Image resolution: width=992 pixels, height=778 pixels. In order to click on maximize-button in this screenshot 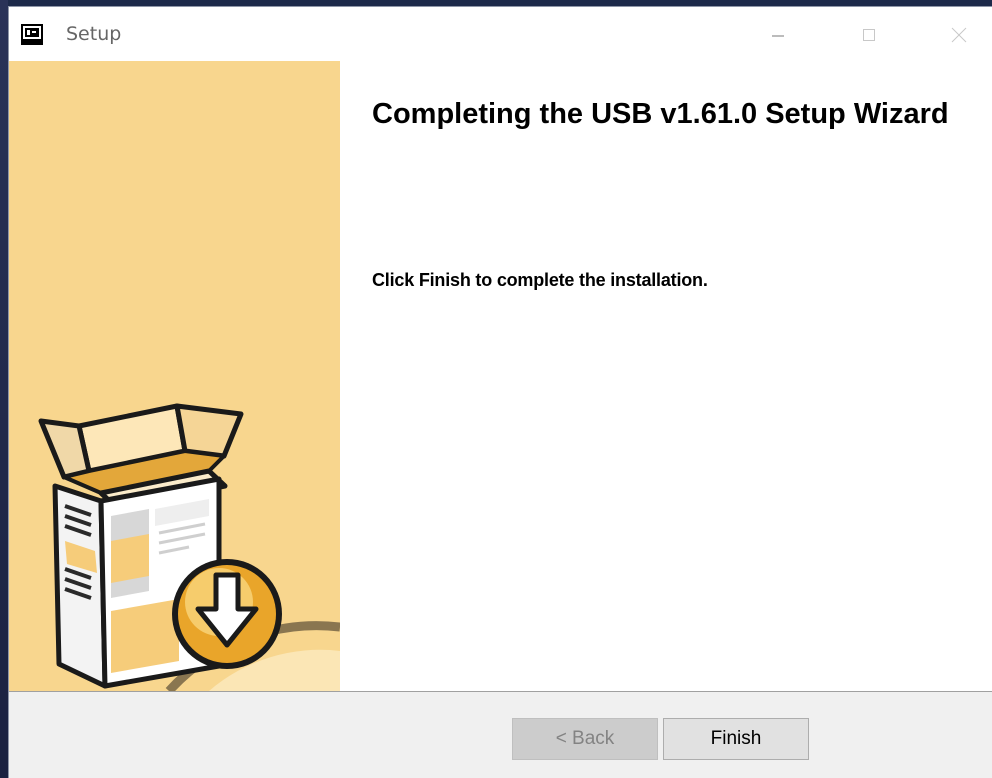, I will do `click(869, 34)`.